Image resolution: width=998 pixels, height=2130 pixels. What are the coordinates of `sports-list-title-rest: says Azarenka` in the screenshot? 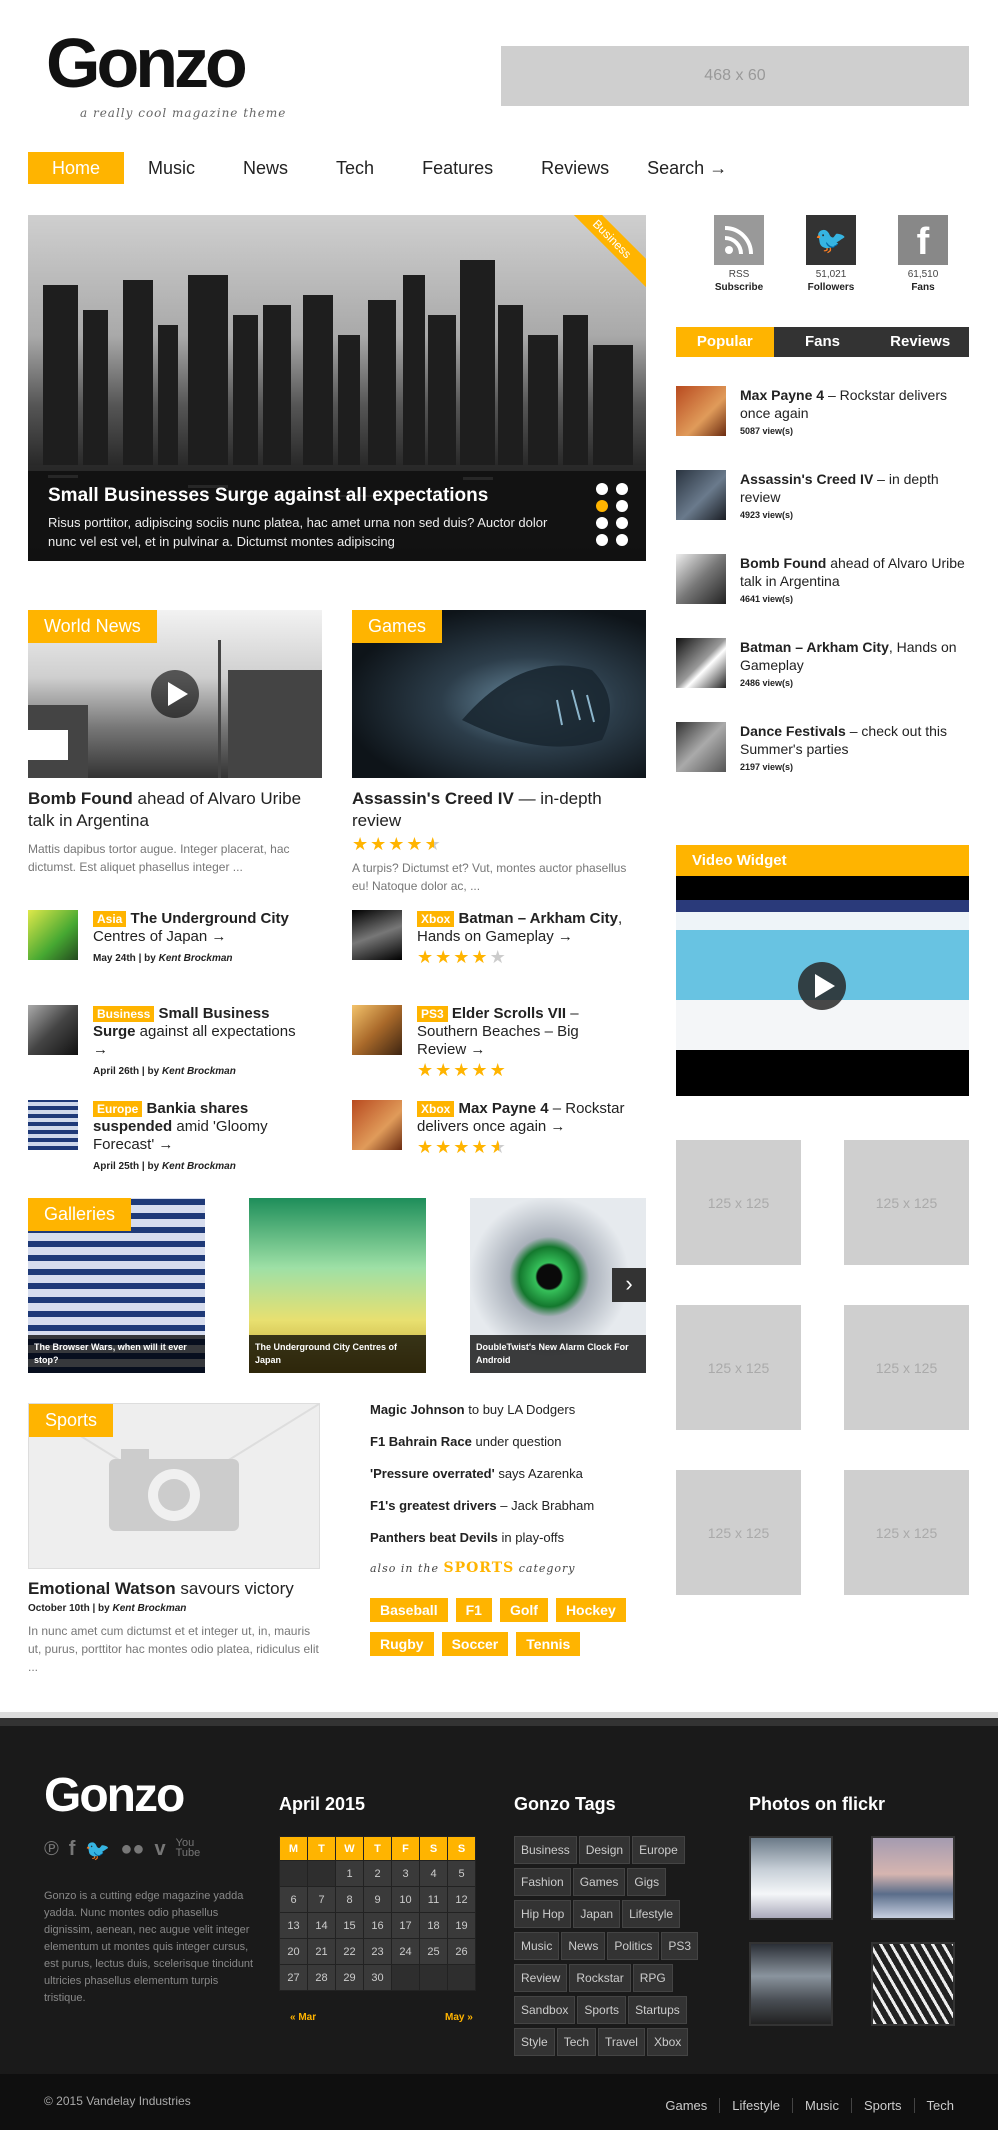 It's located at (539, 1473).